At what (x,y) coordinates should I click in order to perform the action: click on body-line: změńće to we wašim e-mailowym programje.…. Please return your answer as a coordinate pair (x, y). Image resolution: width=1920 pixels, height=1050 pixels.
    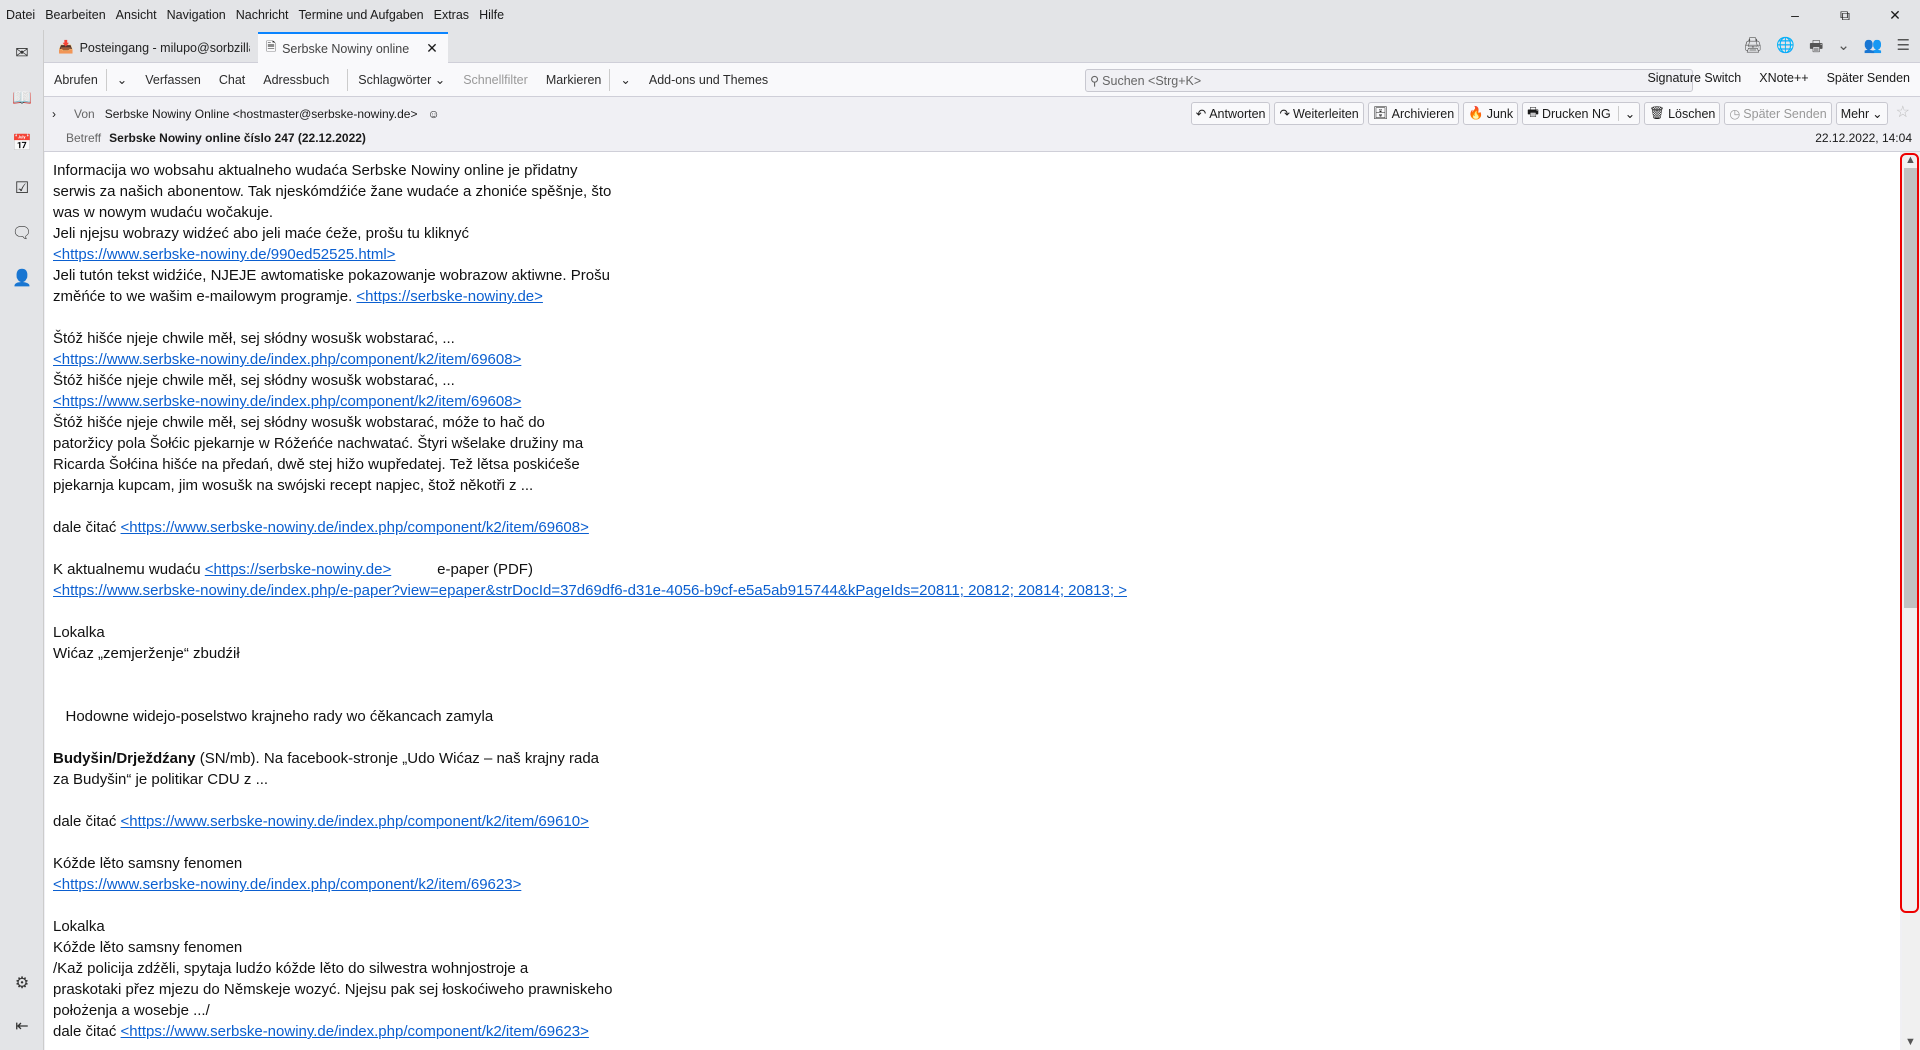
    Looking at the image, I should click on (976, 296).